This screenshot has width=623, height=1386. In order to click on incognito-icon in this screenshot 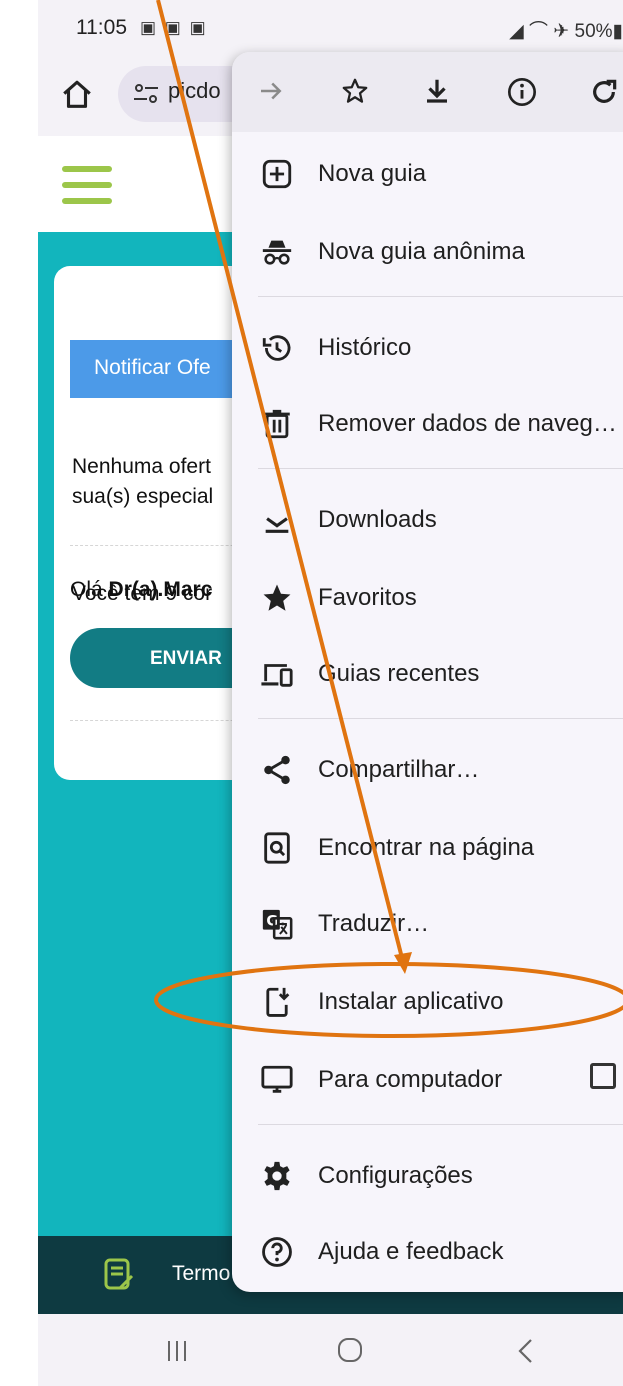, I will do `click(277, 252)`.